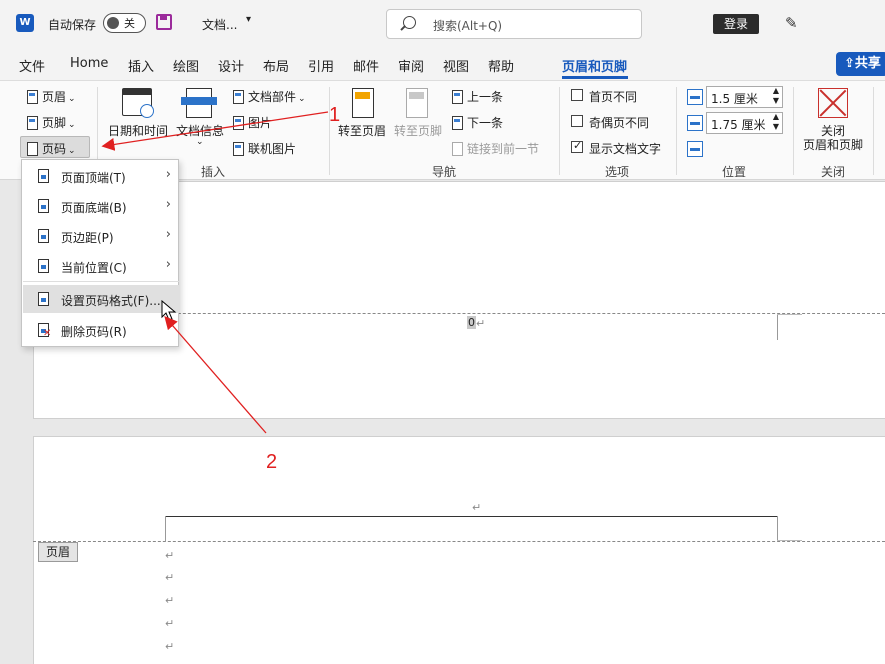  What do you see at coordinates (485, 123) in the screenshot?
I see `next-label: 下一条` at bounding box center [485, 123].